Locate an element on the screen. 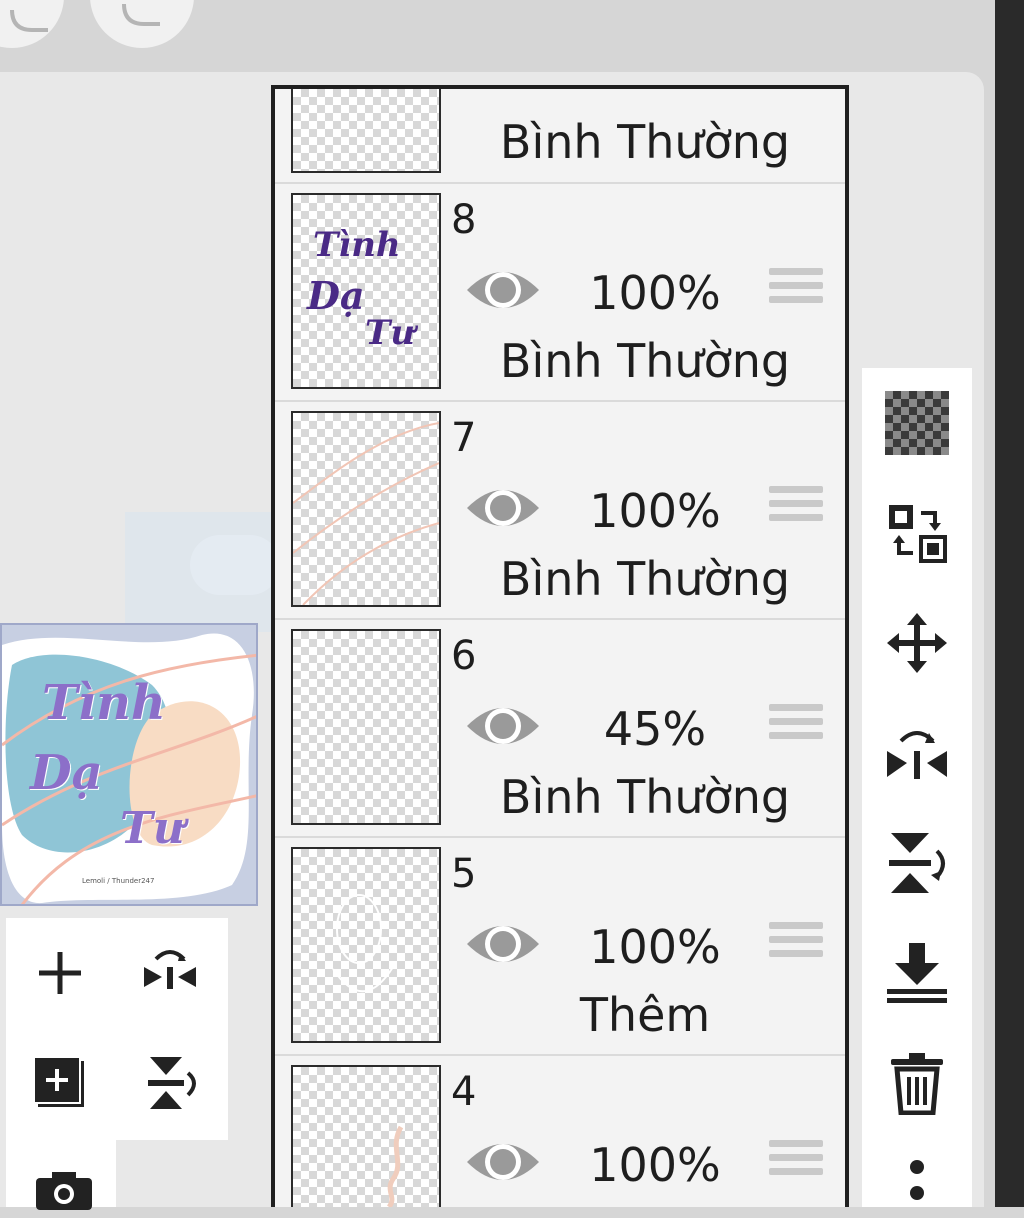 This screenshot has width=1024, height=1218. flip-horizontal-icon is located at coordinates (170, 969).